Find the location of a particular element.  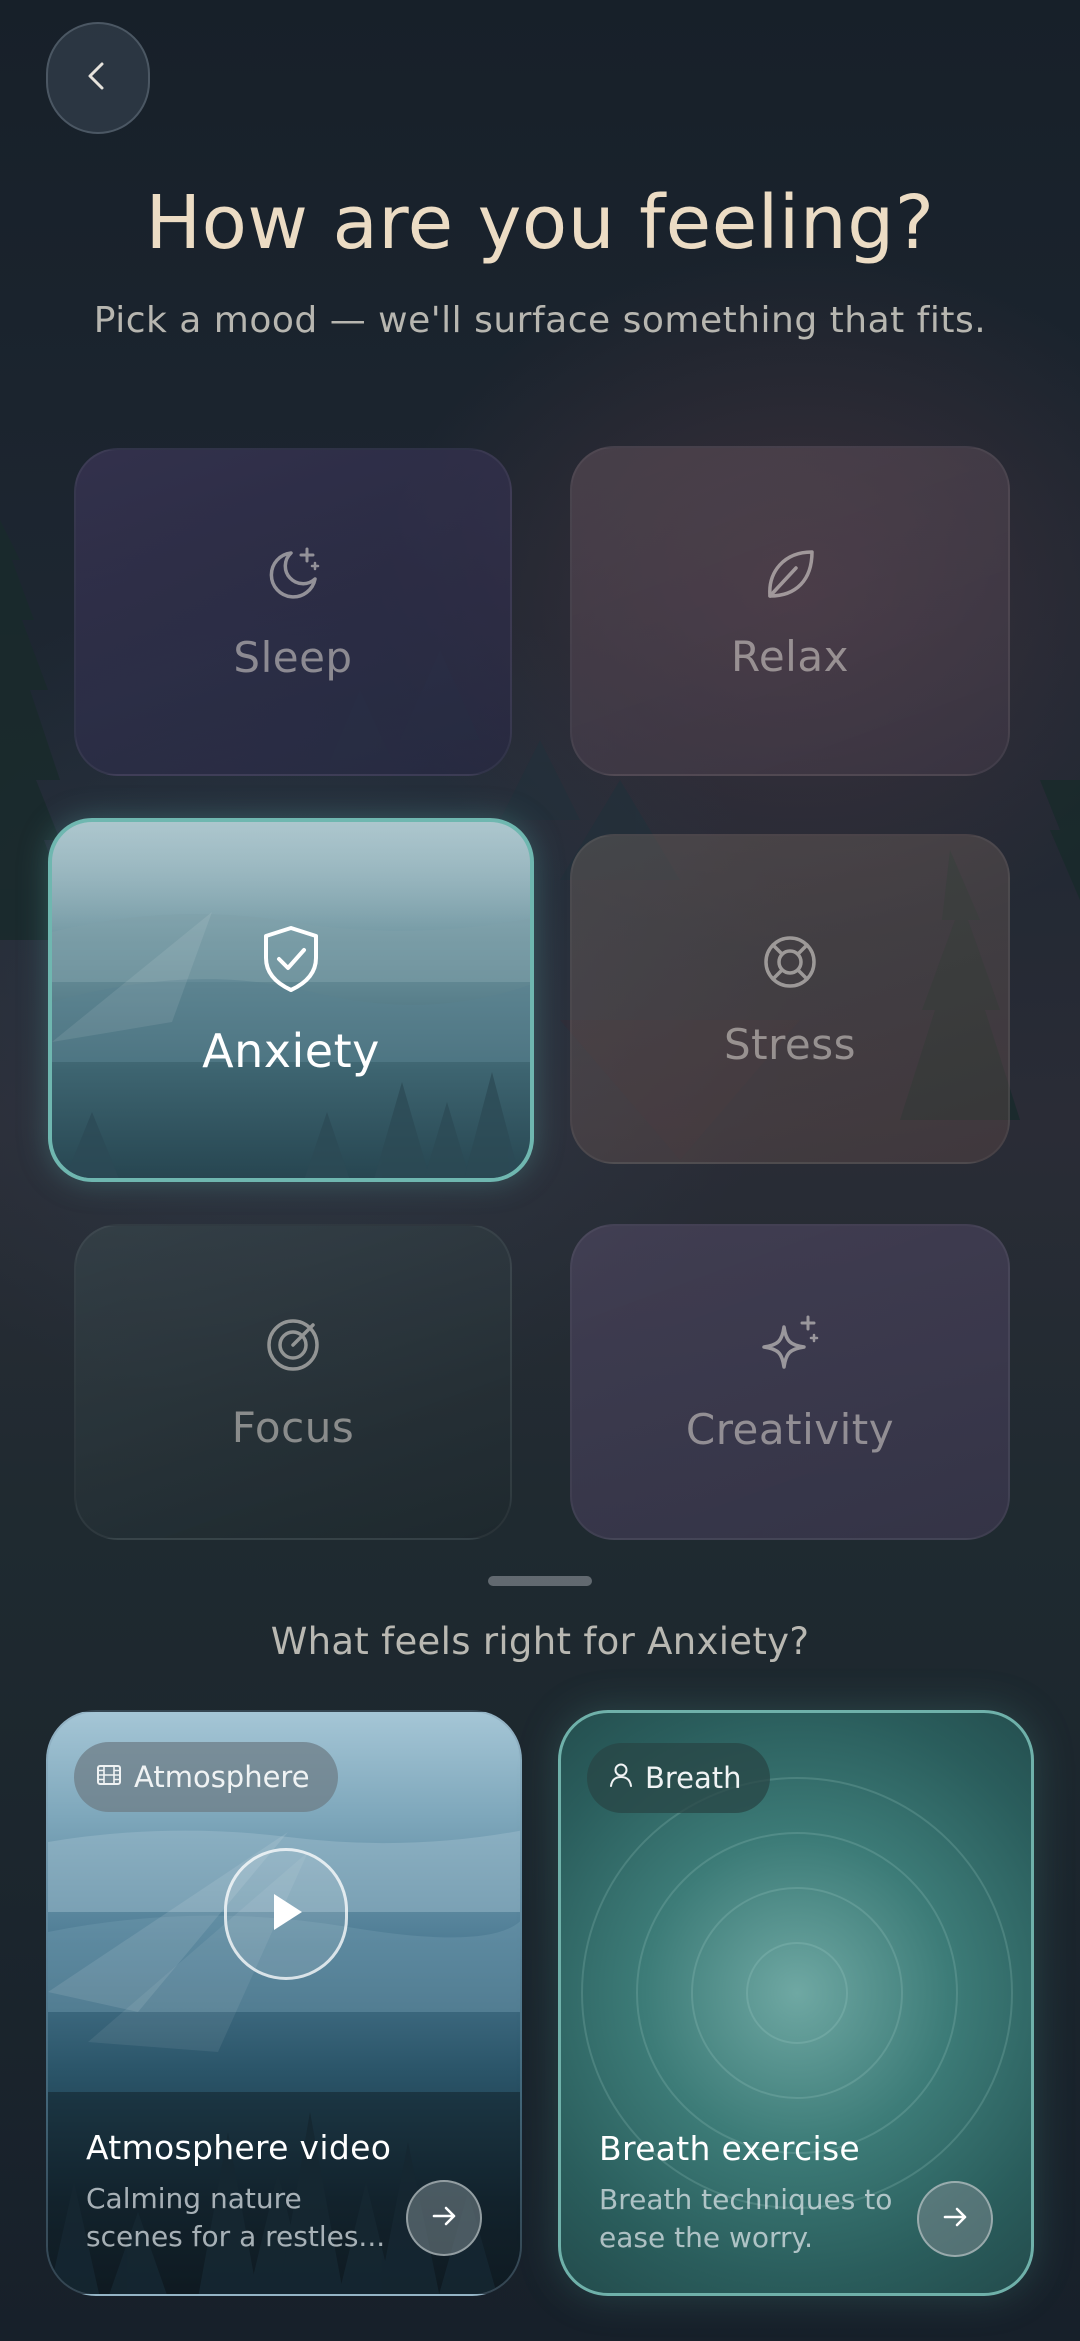

breath-chip: Breath is located at coordinates (678, 1778).